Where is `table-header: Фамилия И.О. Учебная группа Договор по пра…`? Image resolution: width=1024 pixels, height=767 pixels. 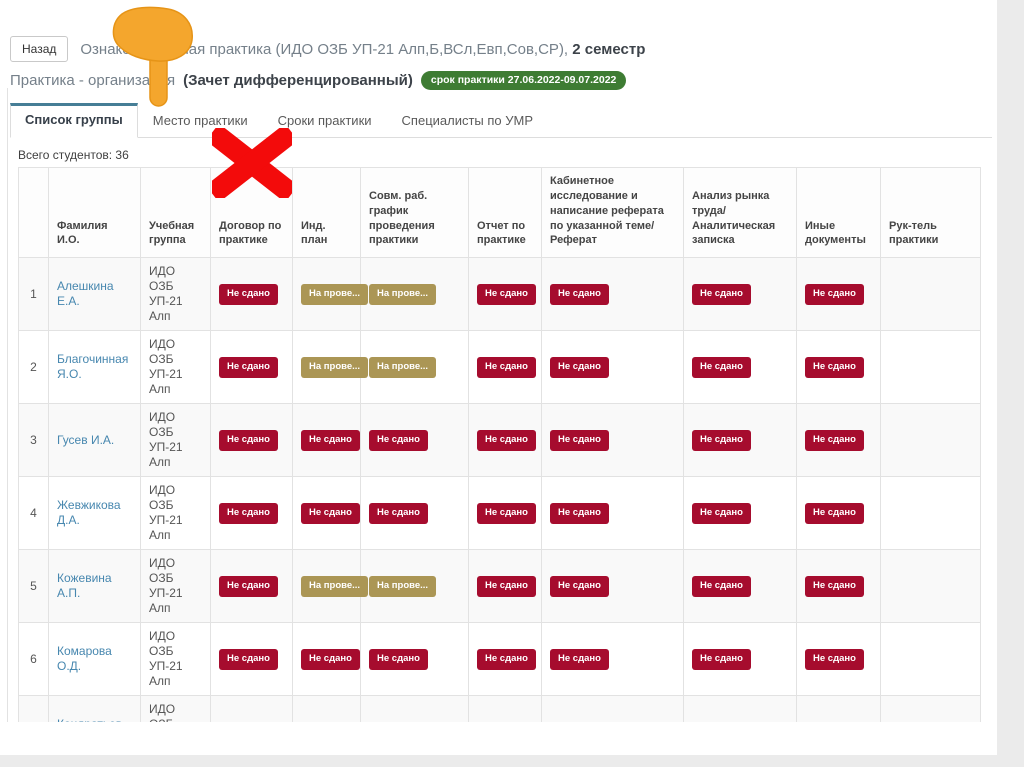
table-header: Фамилия И.О. Учебная группа Договор по пра… is located at coordinates (499, 212).